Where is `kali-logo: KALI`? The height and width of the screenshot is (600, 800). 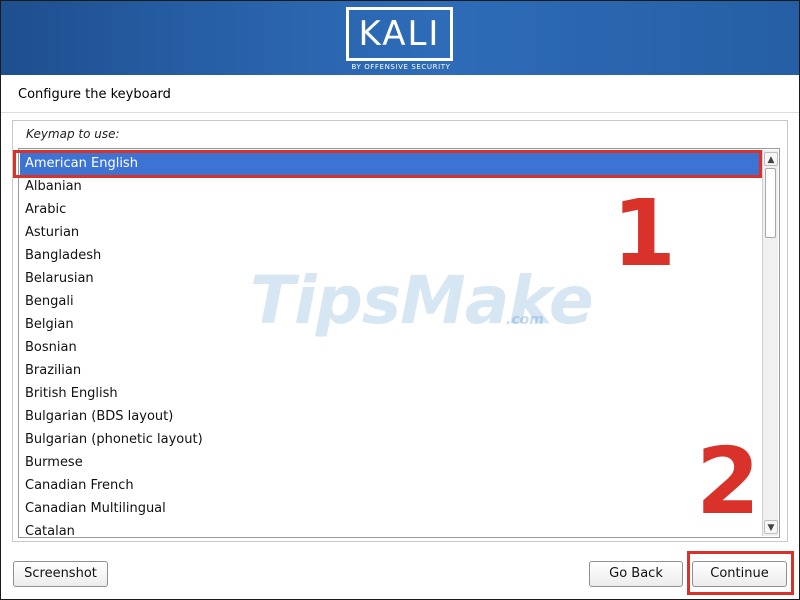 kali-logo: KALI is located at coordinates (399, 34).